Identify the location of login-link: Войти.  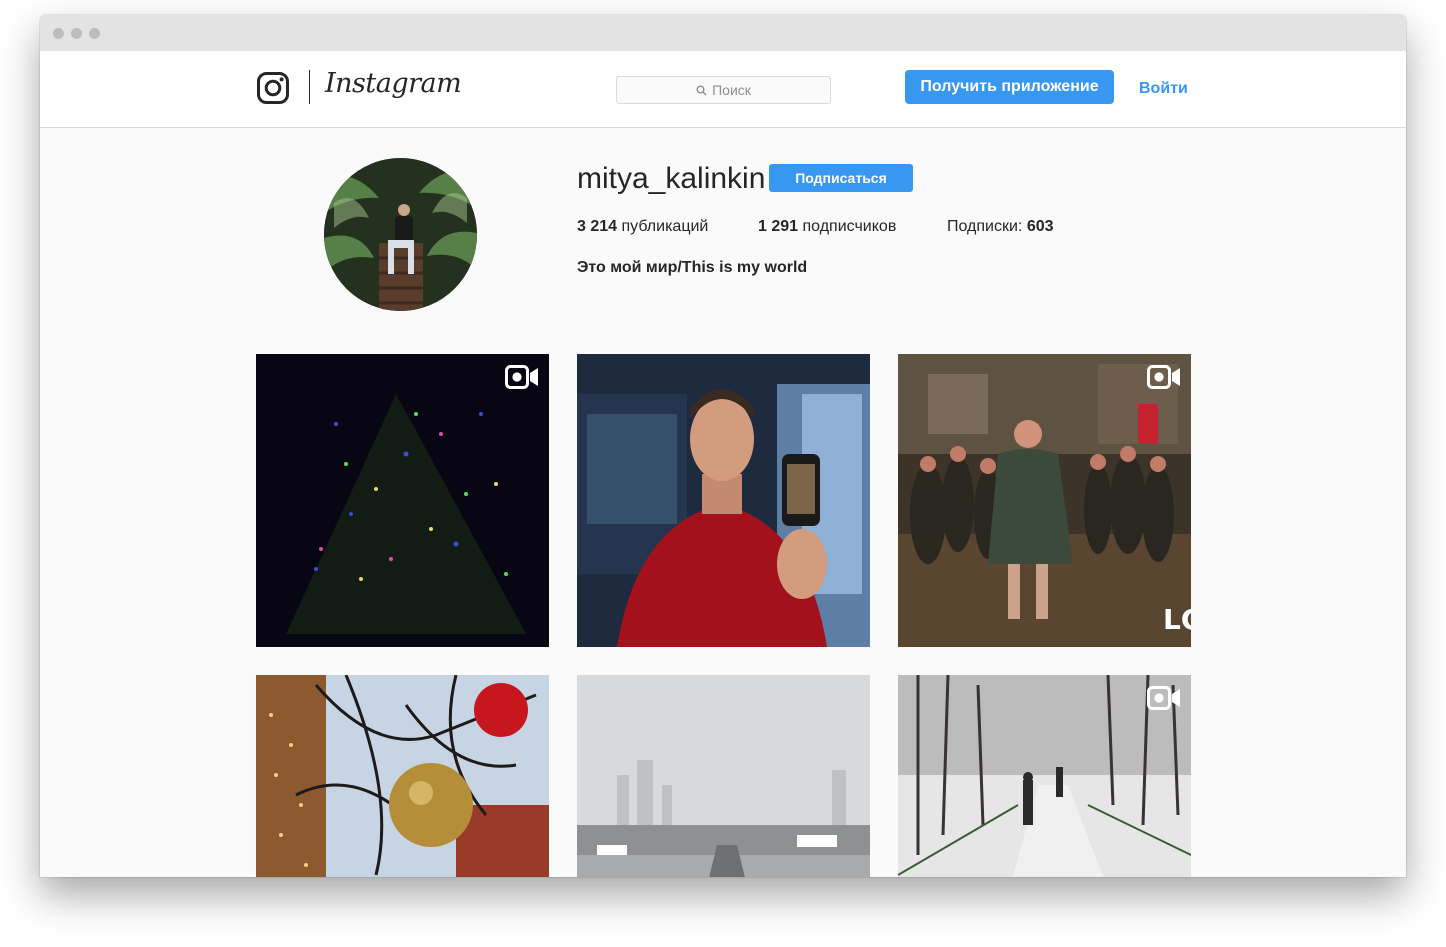
(1163, 89).